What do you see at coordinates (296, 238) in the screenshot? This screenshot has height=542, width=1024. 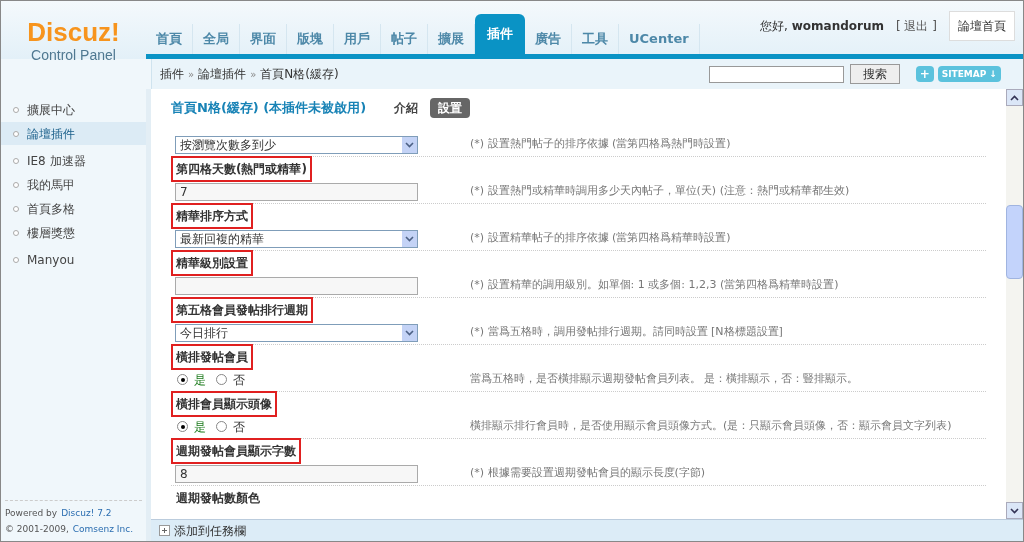 I see `dropdown-field: 最新回複的精華` at bounding box center [296, 238].